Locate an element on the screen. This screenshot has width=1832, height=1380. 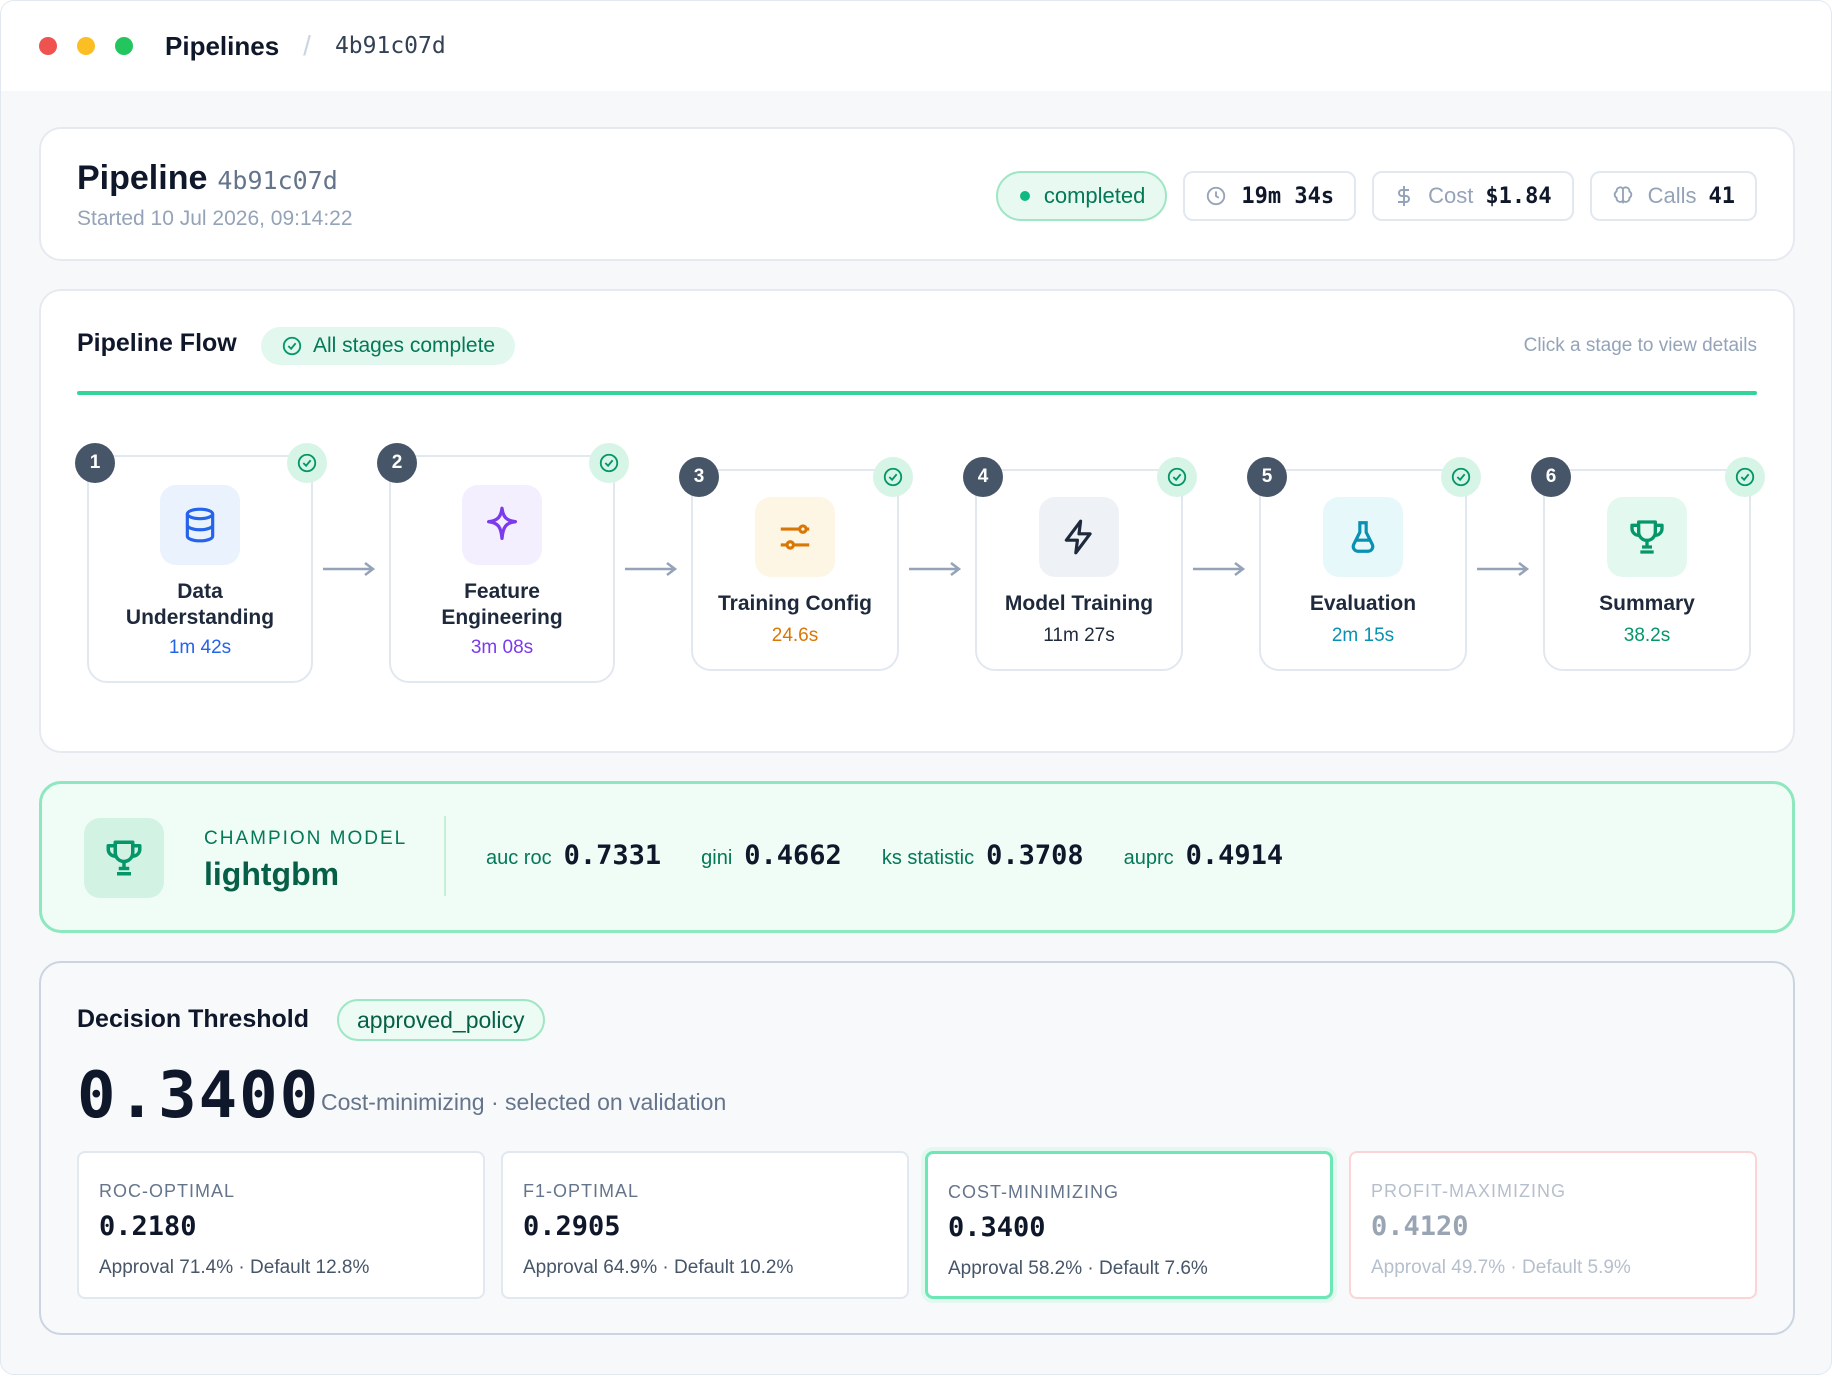
champion-model-name: lightgbm is located at coordinates (272, 874).